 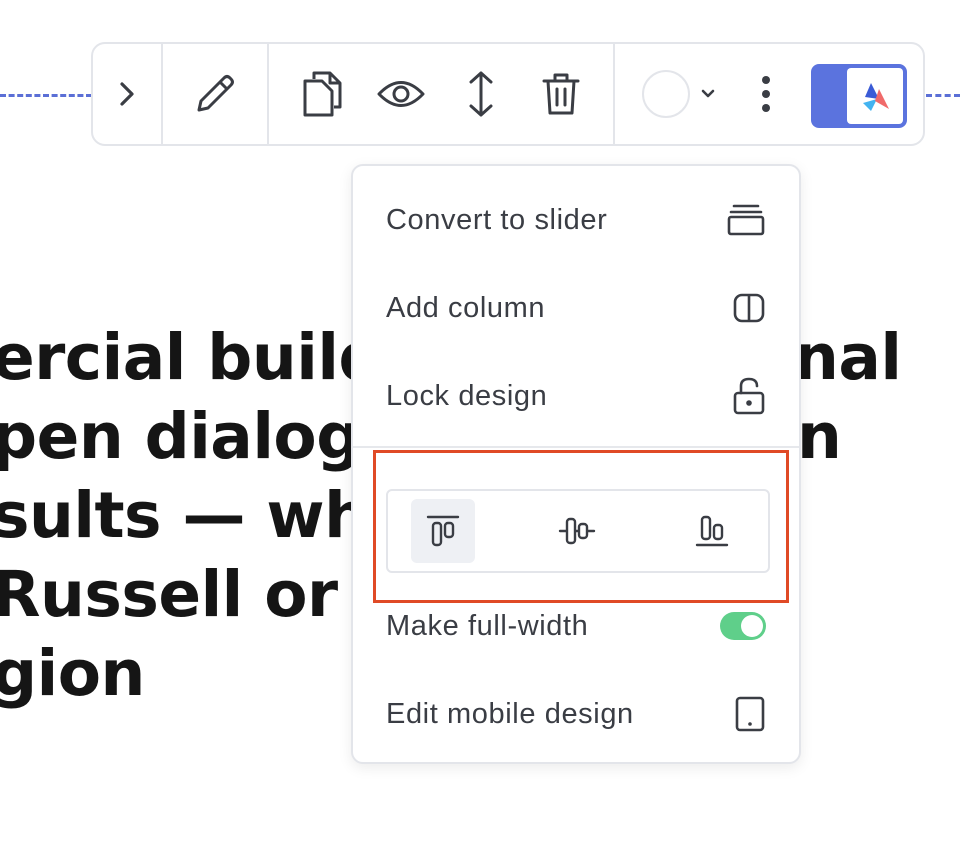 What do you see at coordinates (487, 625) in the screenshot?
I see `make-full-width-label: Make full-width` at bounding box center [487, 625].